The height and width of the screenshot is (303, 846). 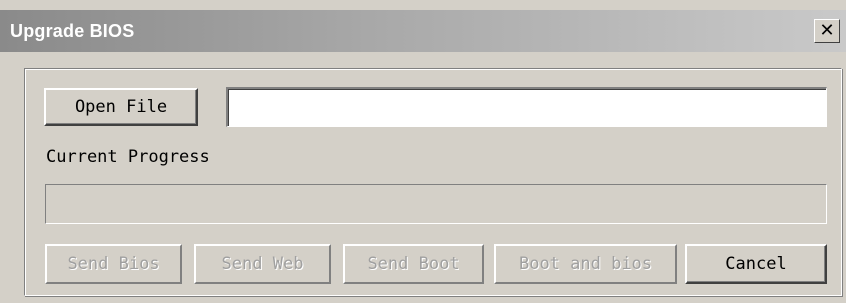 What do you see at coordinates (113, 264) in the screenshot?
I see `send-bios-button: Send Bios` at bounding box center [113, 264].